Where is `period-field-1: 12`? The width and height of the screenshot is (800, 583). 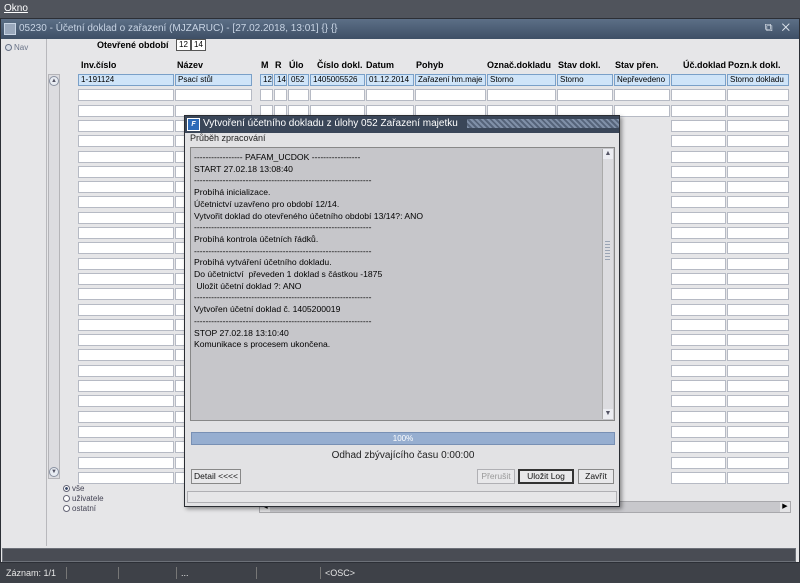 period-field-1: 12 is located at coordinates (183, 45).